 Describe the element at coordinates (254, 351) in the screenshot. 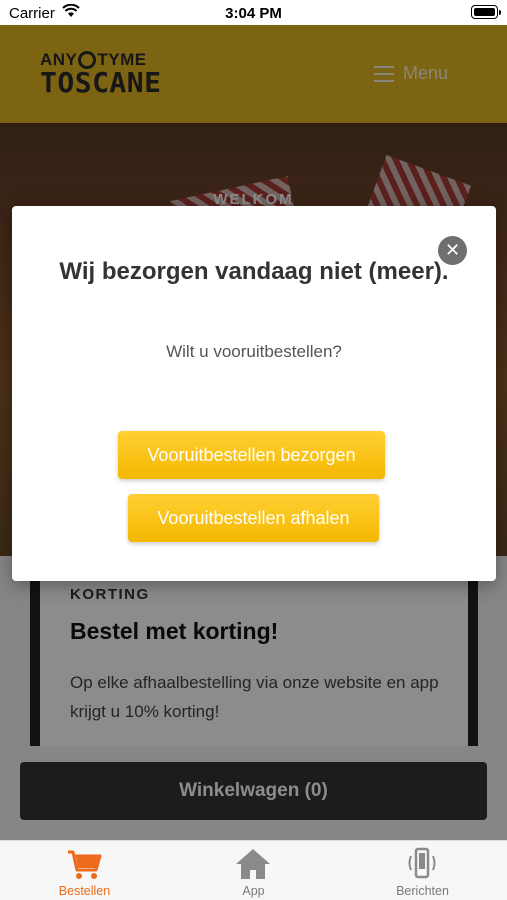

I see `modal-subtitle: Wilt u vooruitbestellen?` at that location.